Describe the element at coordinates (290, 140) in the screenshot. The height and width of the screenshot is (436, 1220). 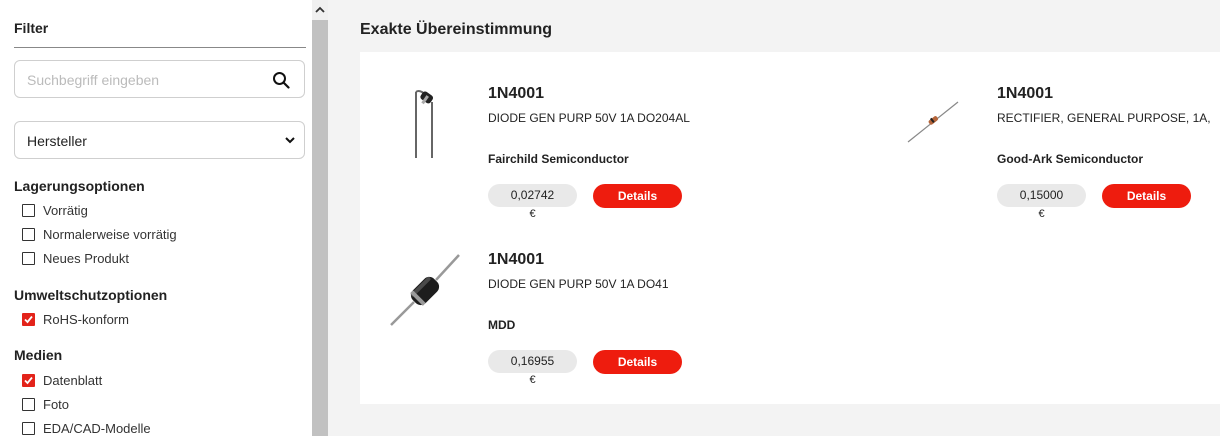
I see `chevron-down-icon` at that location.